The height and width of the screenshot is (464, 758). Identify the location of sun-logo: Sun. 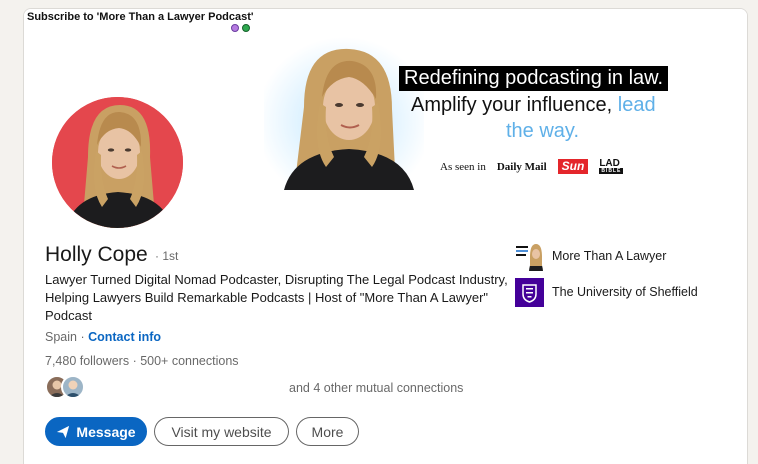
(573, 166).